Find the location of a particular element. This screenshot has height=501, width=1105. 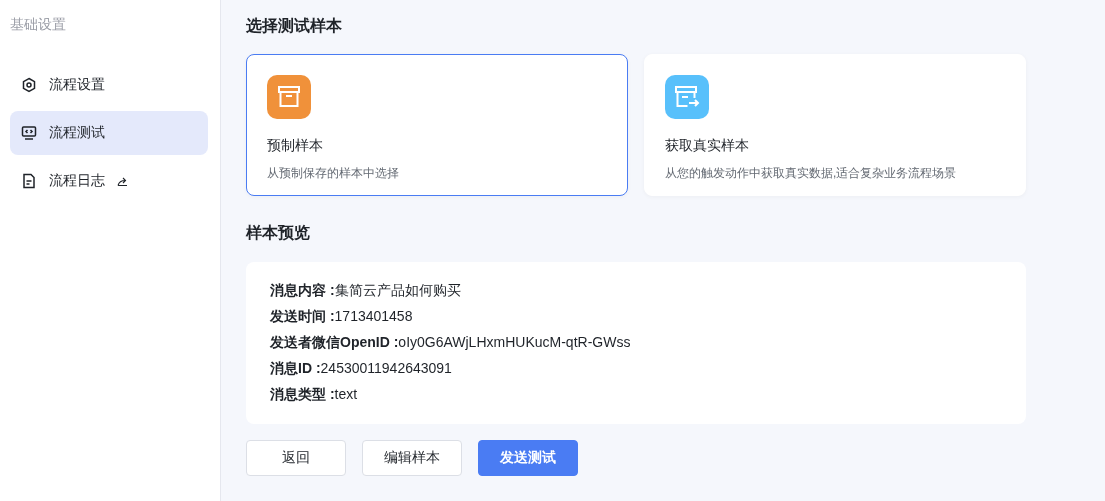

send-test-button: 发送测试 is located at coordinates (528, 458).